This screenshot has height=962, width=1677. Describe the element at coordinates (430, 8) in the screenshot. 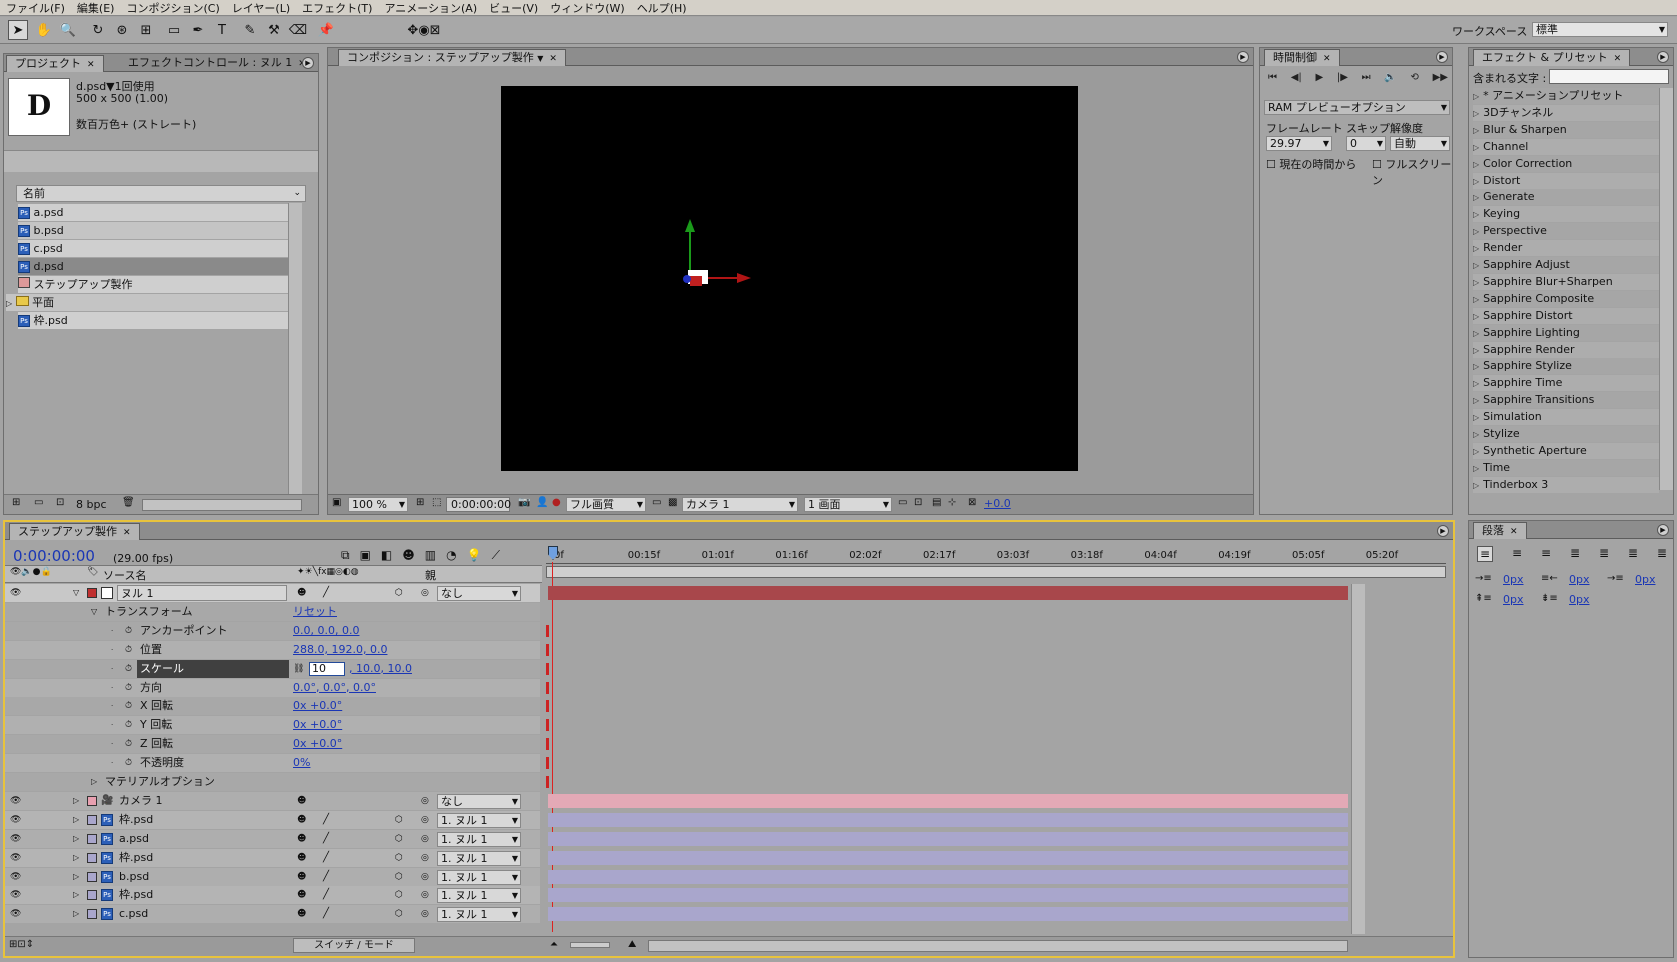

I see `menu-animation: アニメーション(A)` at that location.